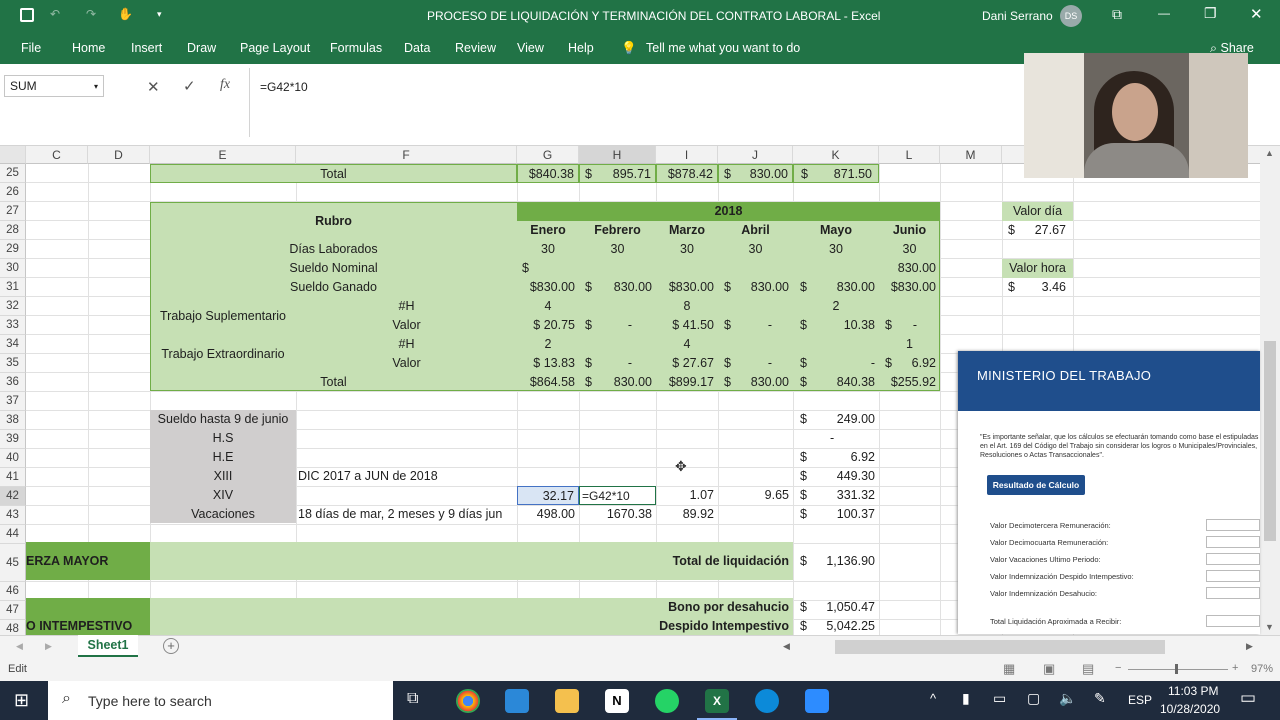 The height and width of the screenshot is (720, 1280). I want to click on scroll-right-icon: ▶, so click(1249, 646).